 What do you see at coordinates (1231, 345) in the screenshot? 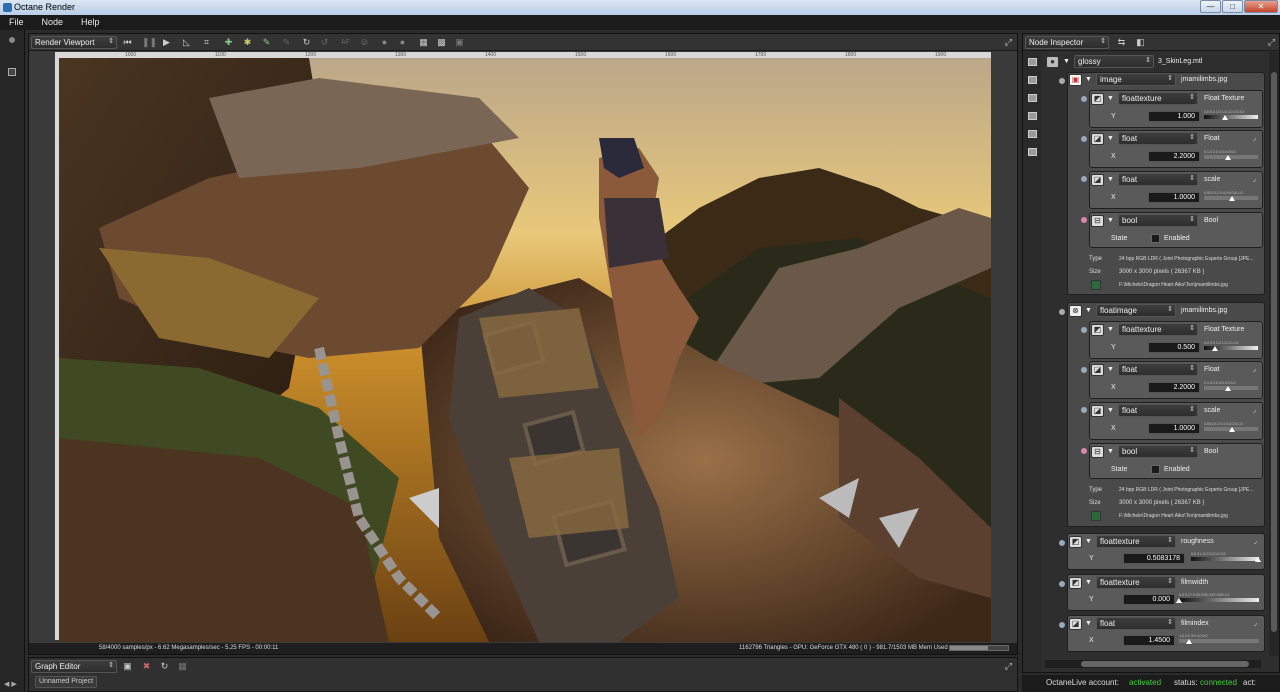
I see `gamma-slider: 0.0 0.5 1.0 1.5 2.0 2.5` at bounding box center [1231, 345].